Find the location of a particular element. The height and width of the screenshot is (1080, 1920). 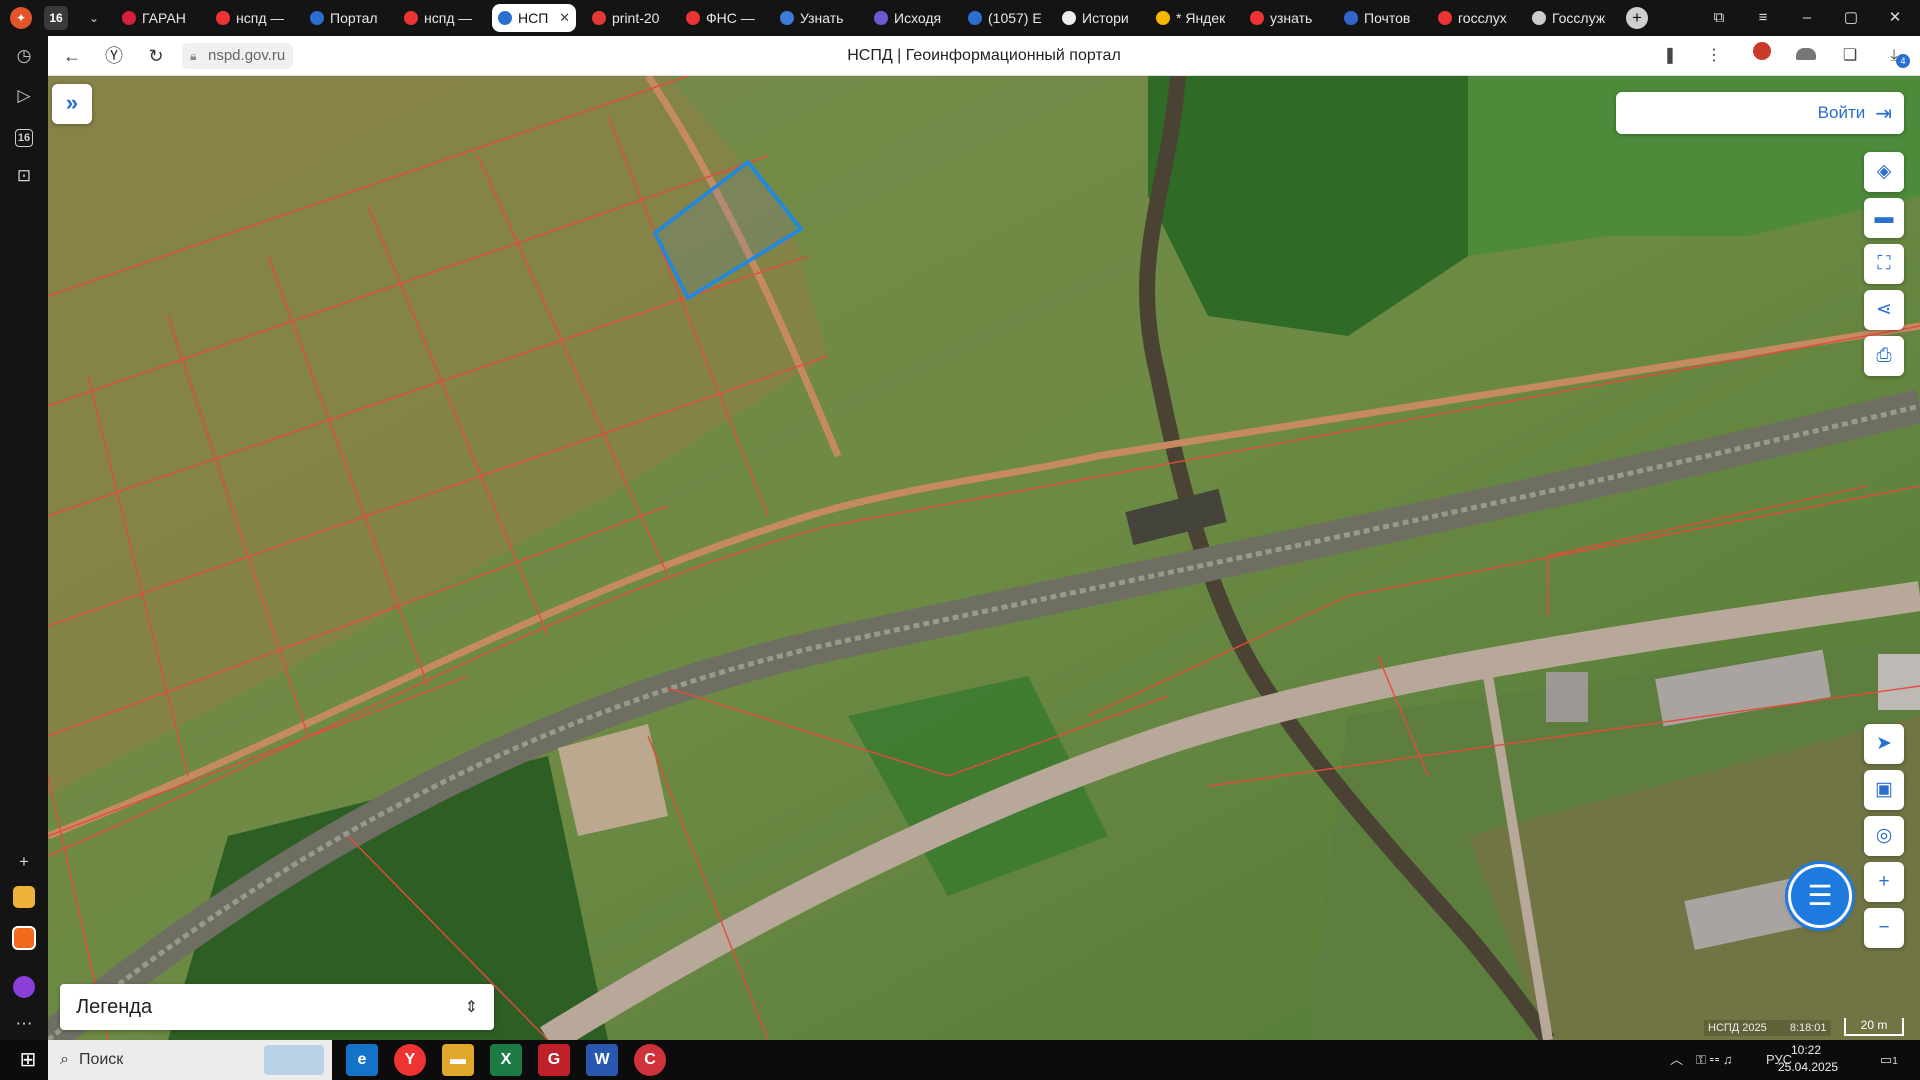

history-icon is located at coordinates (1069, 18).